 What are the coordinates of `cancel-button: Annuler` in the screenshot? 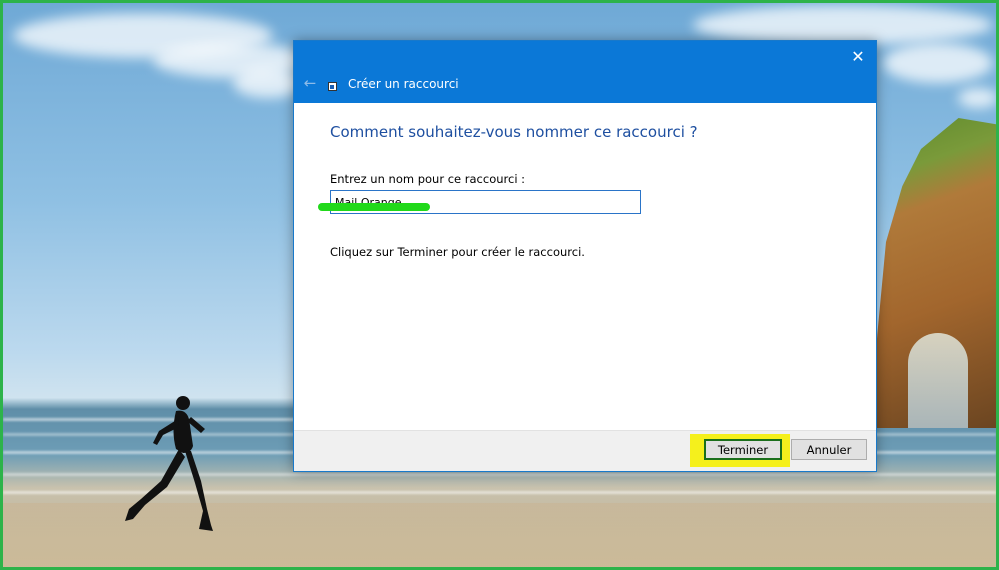 It's located at (829, 449).